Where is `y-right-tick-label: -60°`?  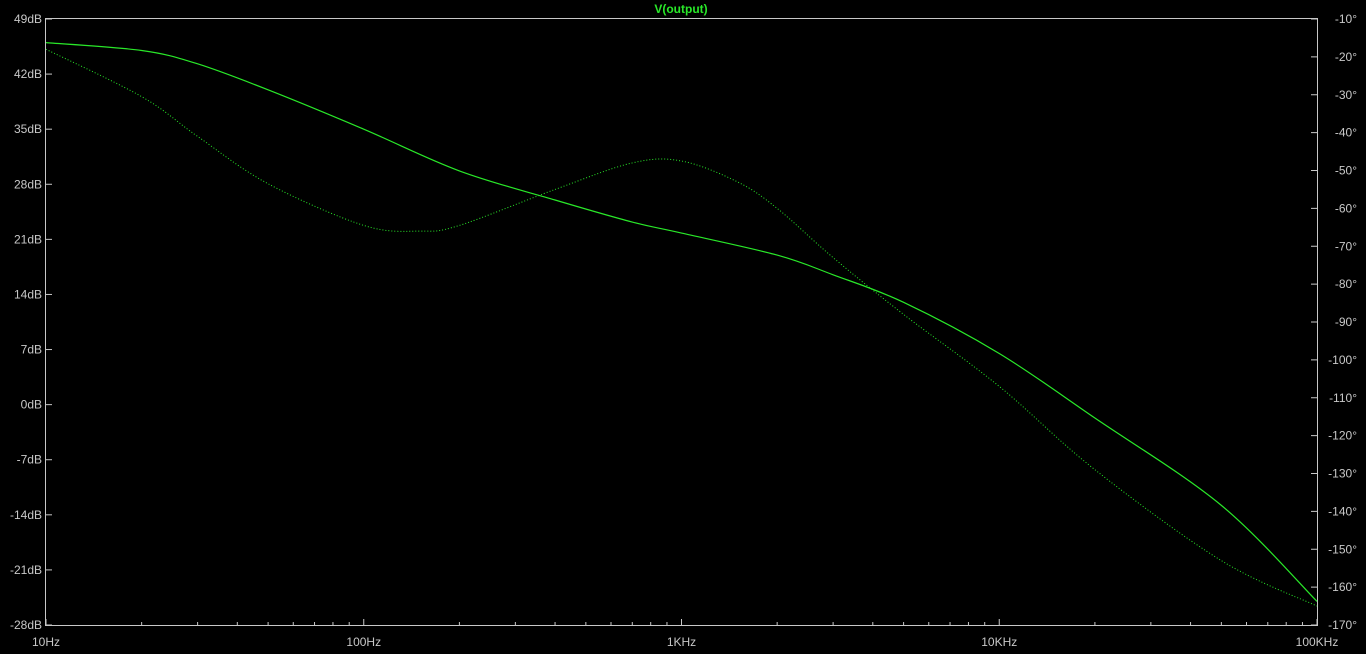
y-right-tick-label: -60° is located at coordinates (1346, 208).